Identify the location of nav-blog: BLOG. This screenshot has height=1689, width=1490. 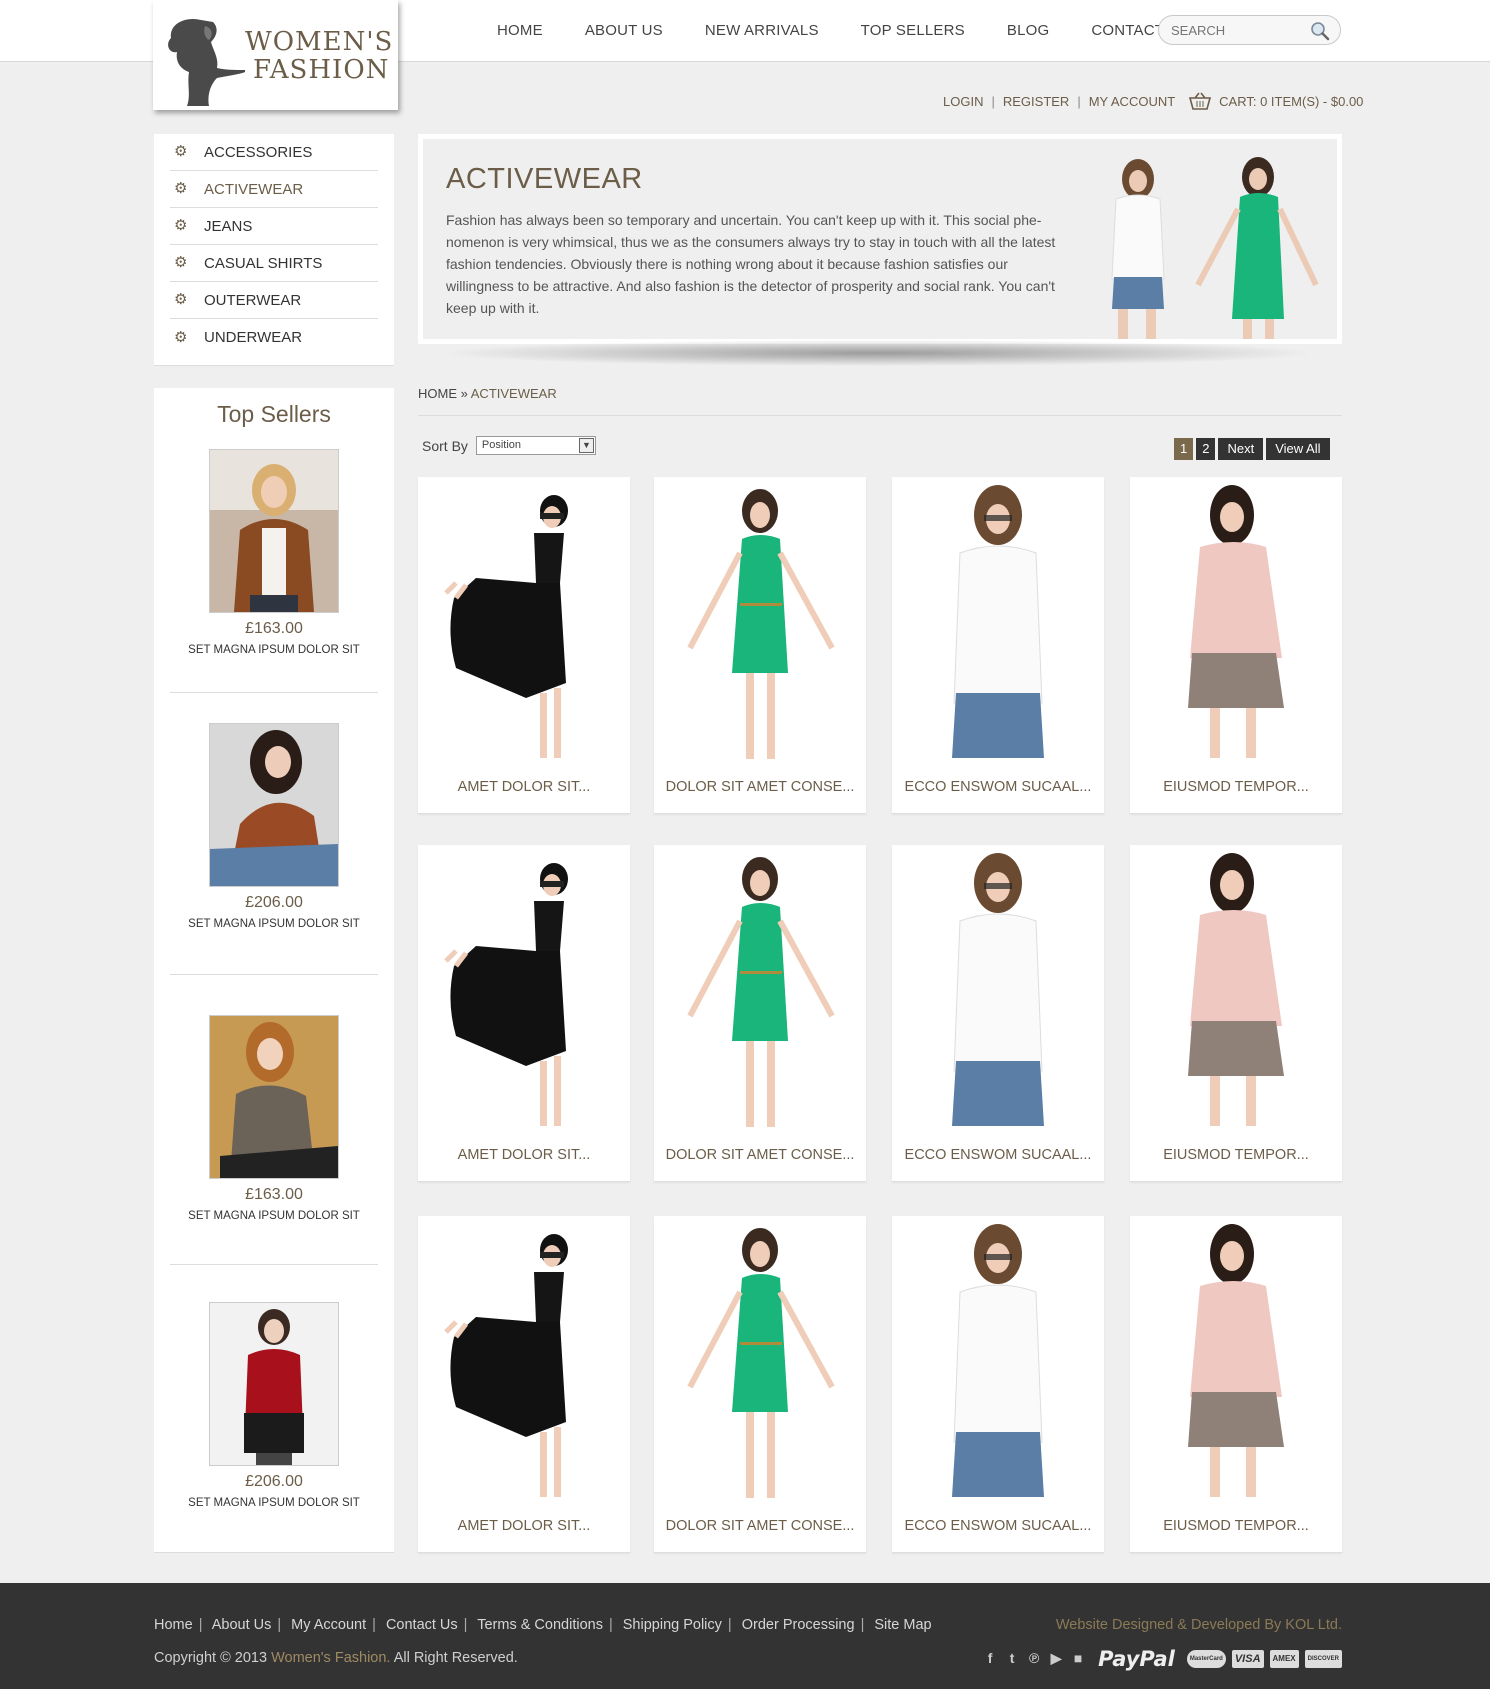
(1028, 30).